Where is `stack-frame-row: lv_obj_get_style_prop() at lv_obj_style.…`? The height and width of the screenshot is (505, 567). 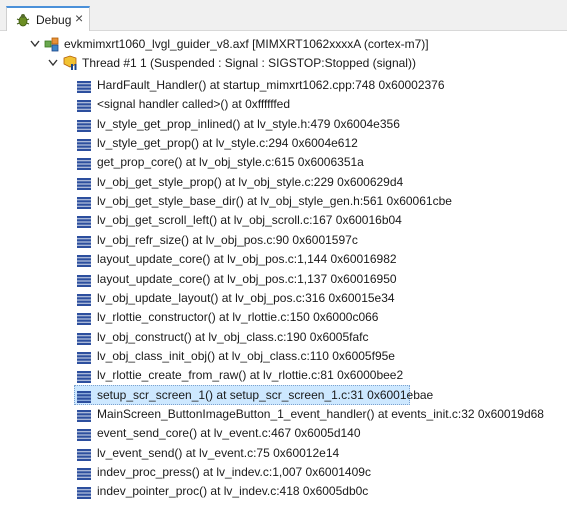 stack-frame-row: lv_obj_get_style_prop() at lv_obj_style.… is located at coordinates (283, 182).